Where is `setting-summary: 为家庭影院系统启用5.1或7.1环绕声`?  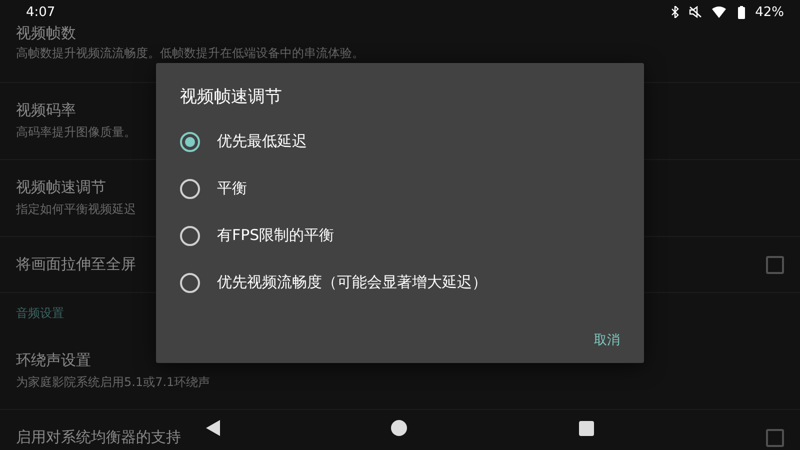
setting-summary: 为家庭影院系统启用5.1或7.1环绕声 is located at coordinates (113, 382).